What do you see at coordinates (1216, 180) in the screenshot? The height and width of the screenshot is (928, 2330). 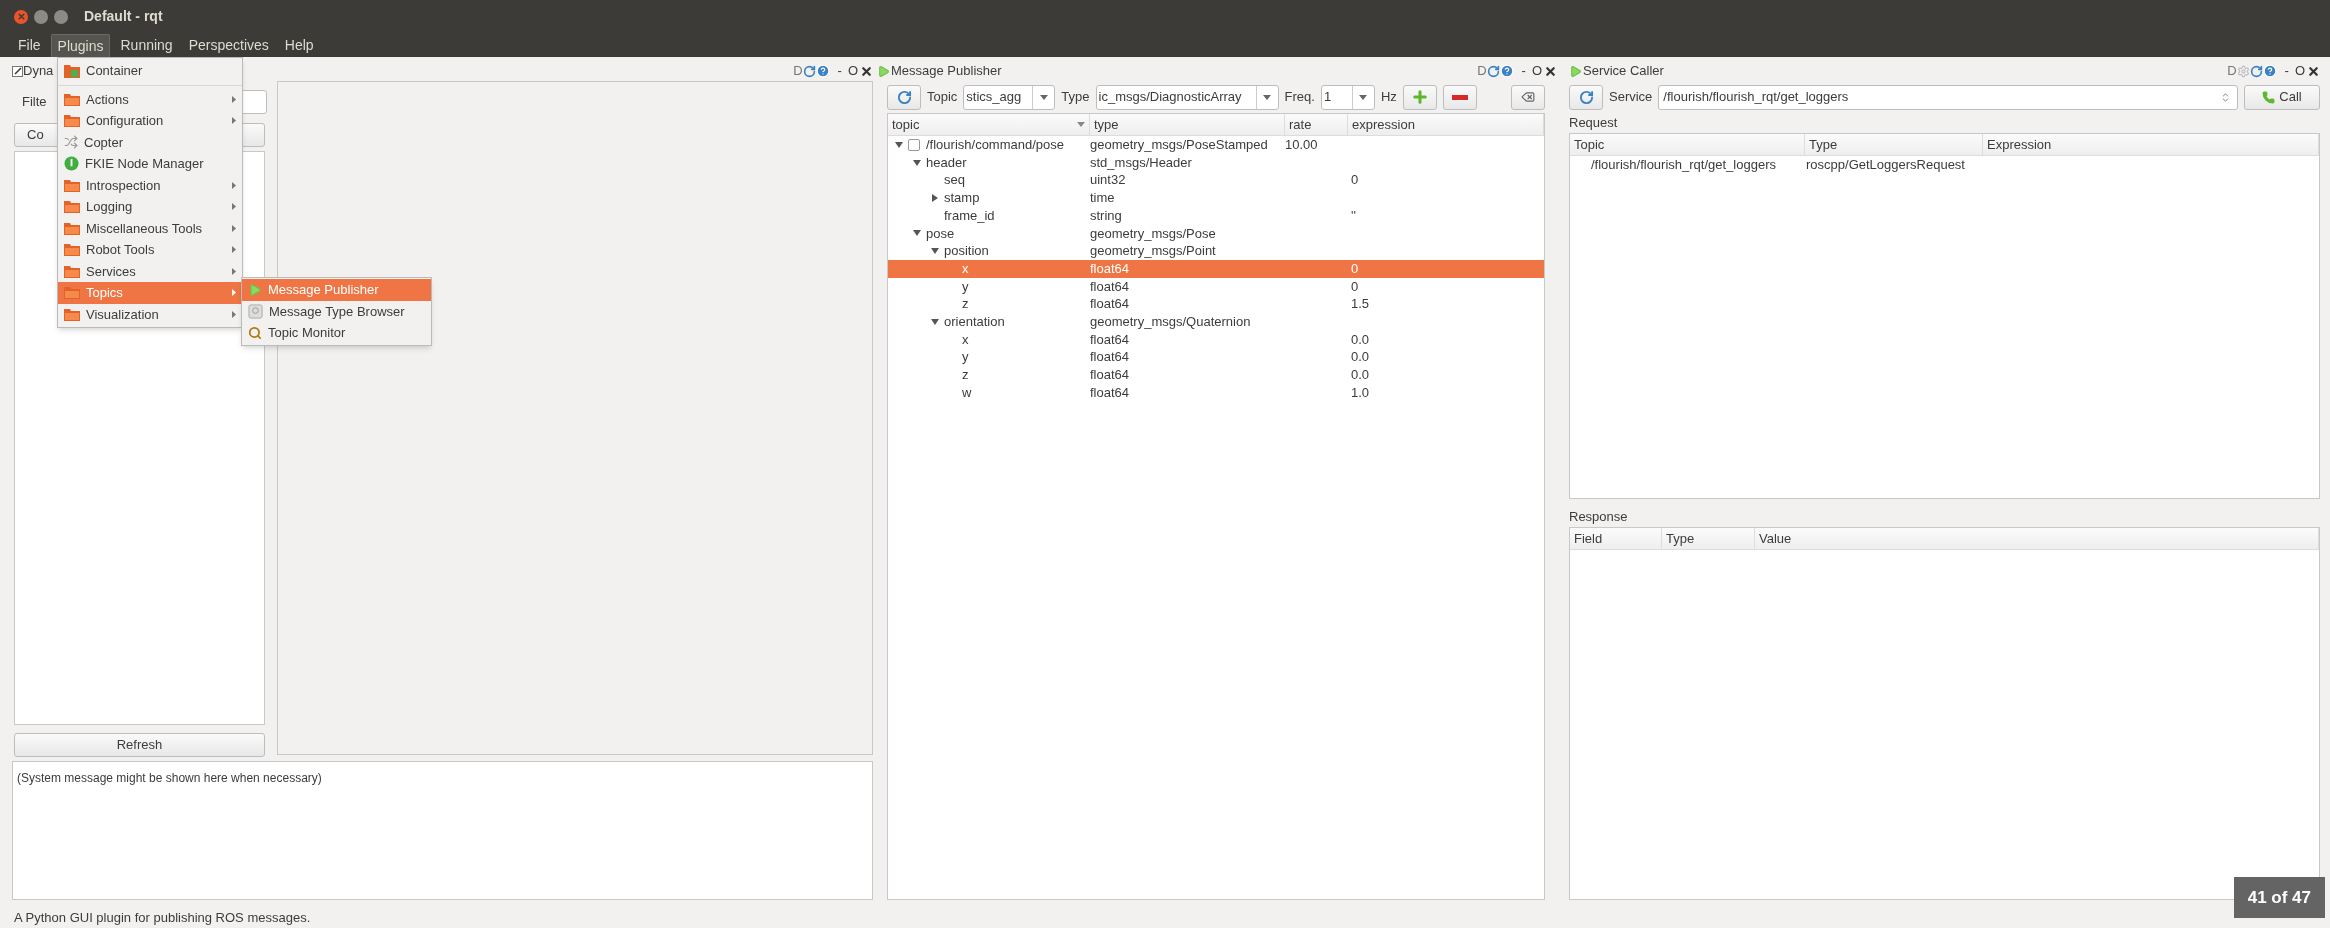 I see `tree-row: seq uint32 0` at bounding box center [1216, 180].